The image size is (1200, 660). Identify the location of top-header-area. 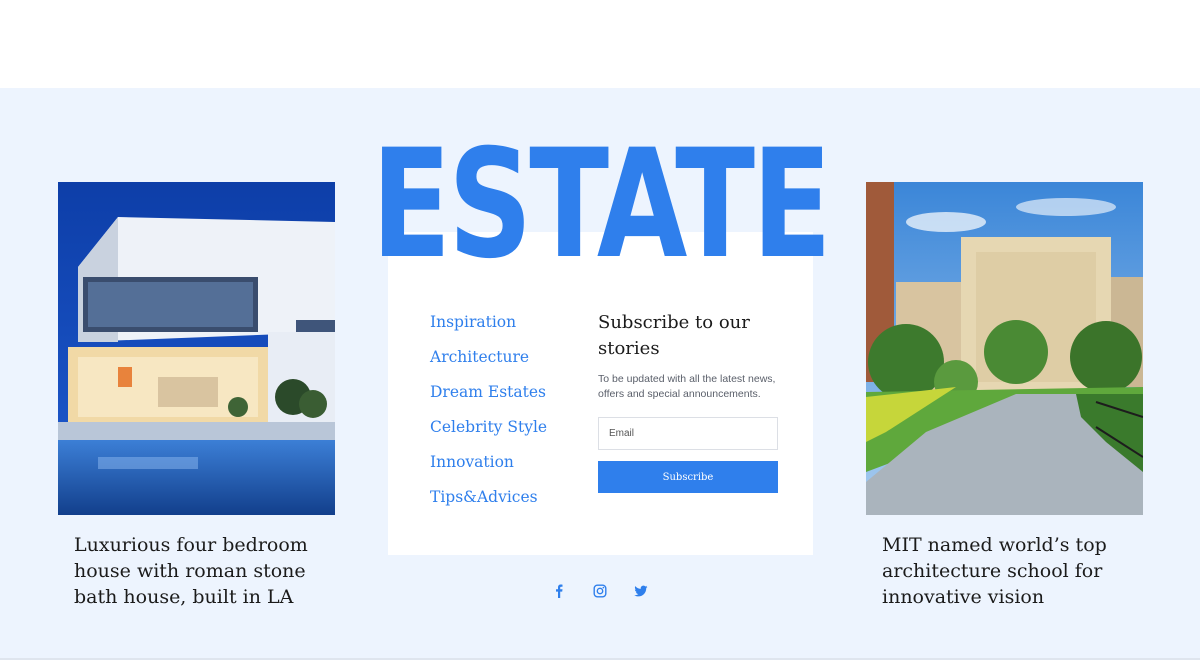
(600, 44).